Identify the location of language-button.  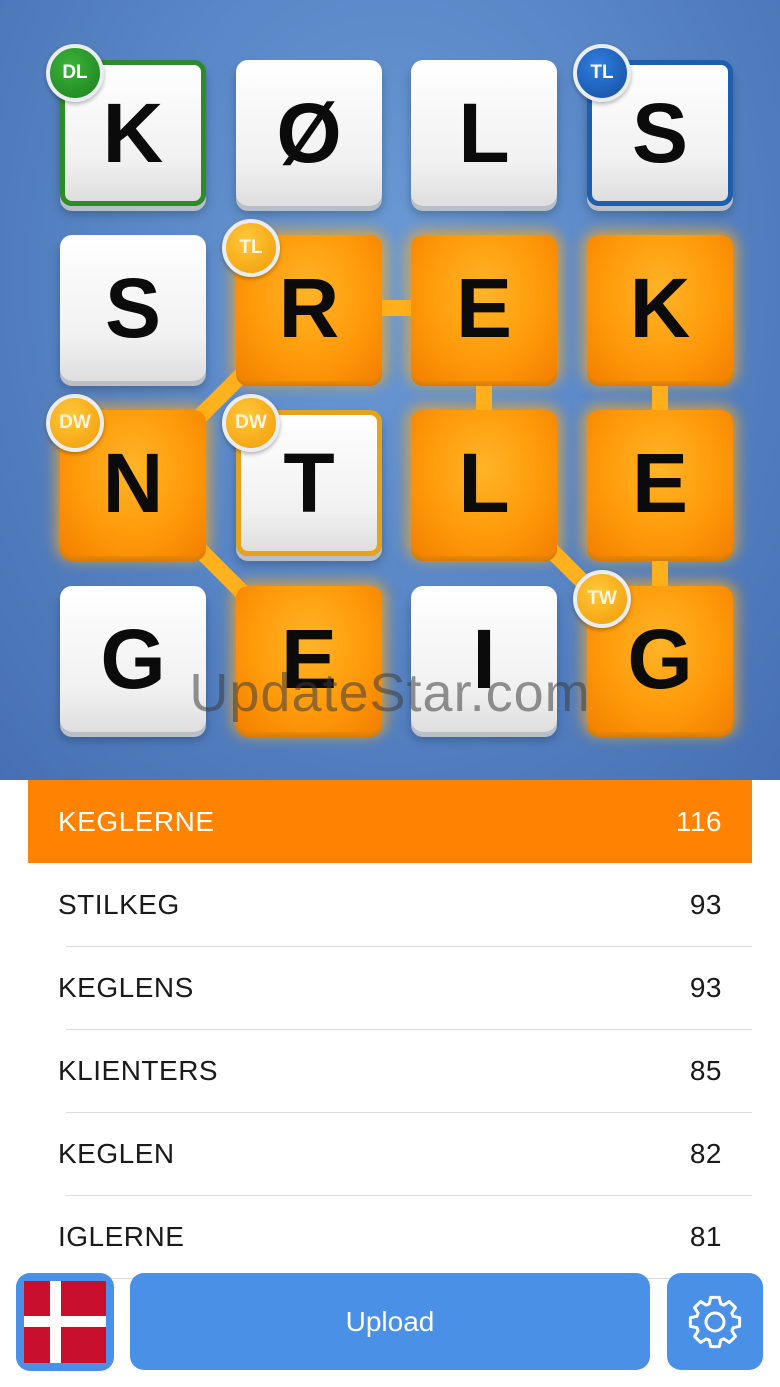
(65, 1322).